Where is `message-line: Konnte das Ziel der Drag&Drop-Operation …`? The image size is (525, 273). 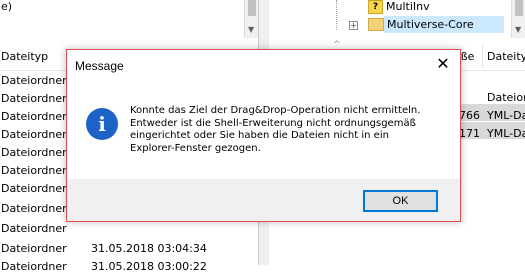
message-line: Konnte das Ziel der Drag&Drop-Operation … is located at coordinates (275, 110).